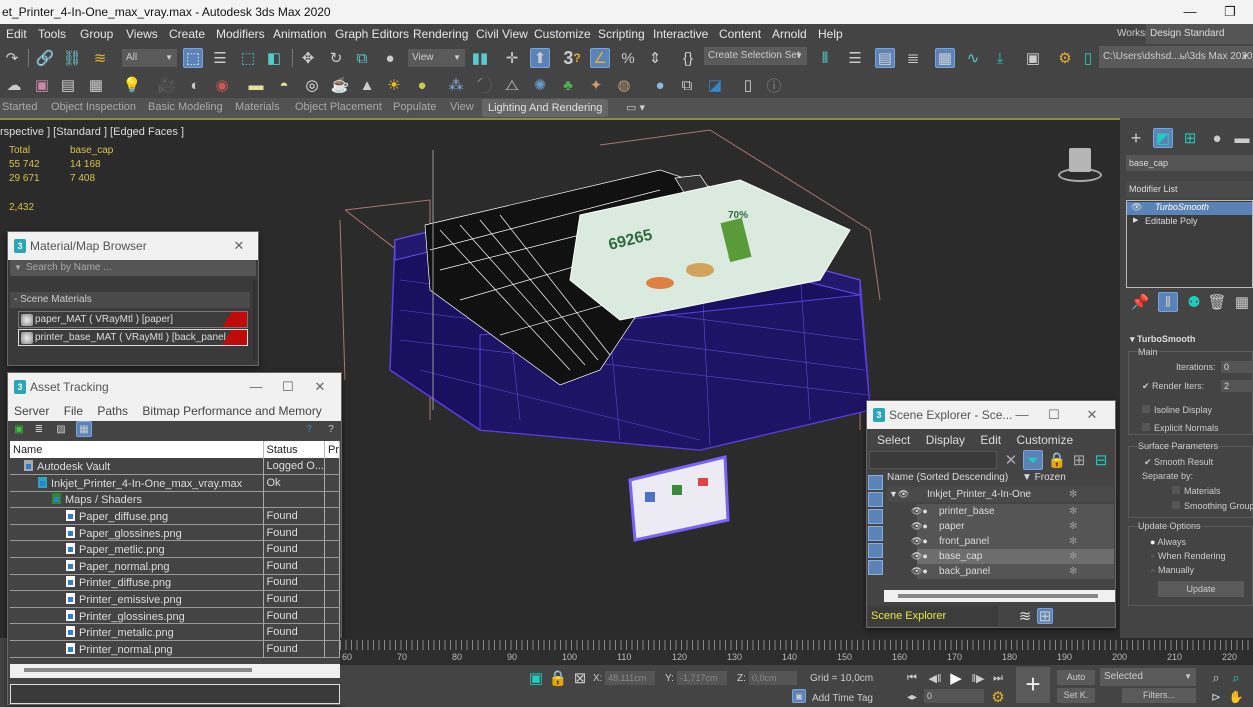  Describe the element at coordinates (1177, 410) in the screenshot. I see `isoline-display-checkbox: Isoline Display` at that location.